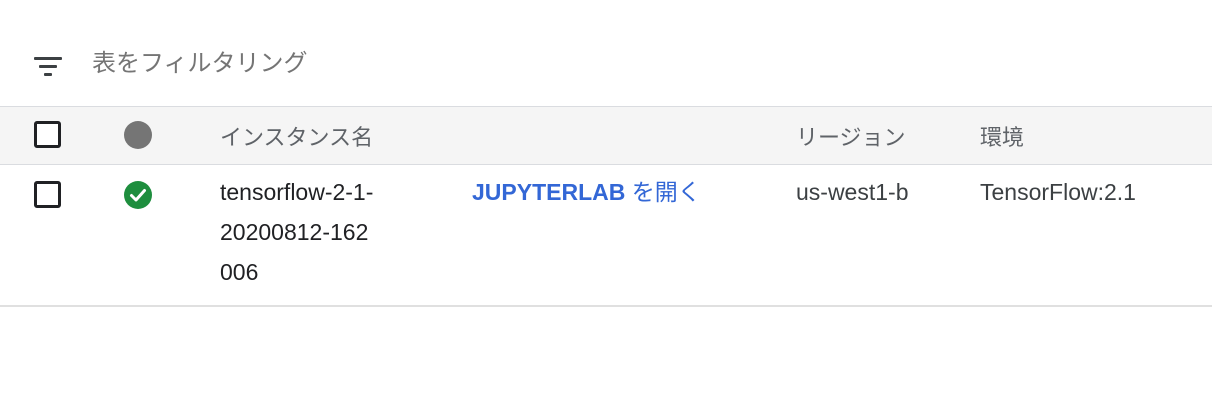 This screenshot has height=414, width=1212. I want to click on header-environment: 環境, so click(1096, 135).